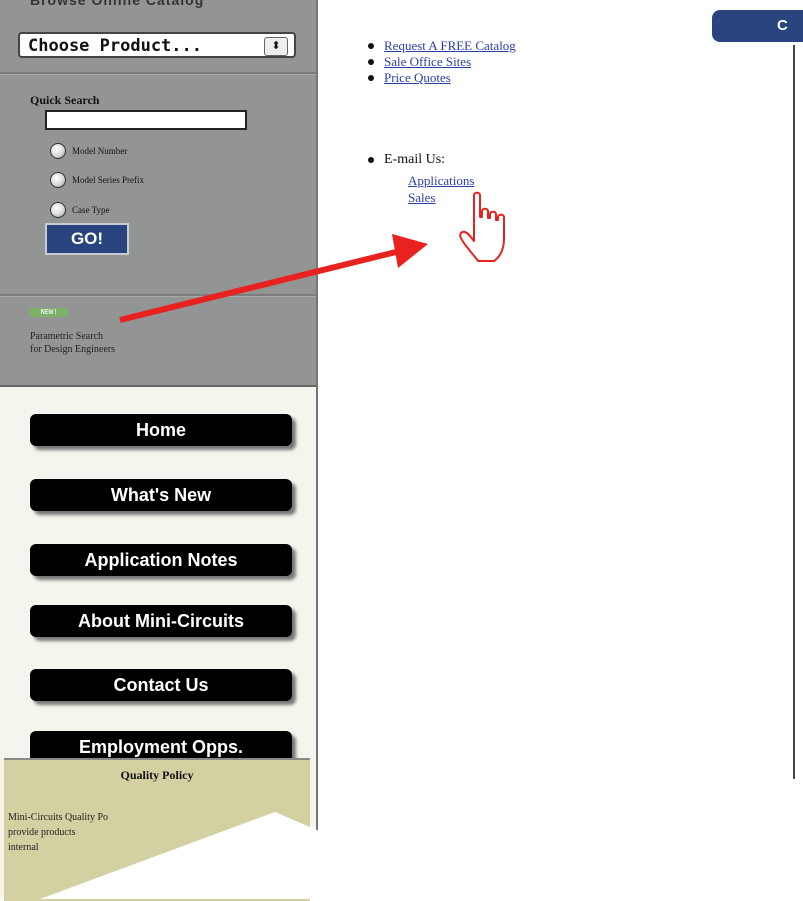 The image size is (803, 901). Describe the element at coordinates (794, 412) in the screenshot. I see `page-edge` at that location.